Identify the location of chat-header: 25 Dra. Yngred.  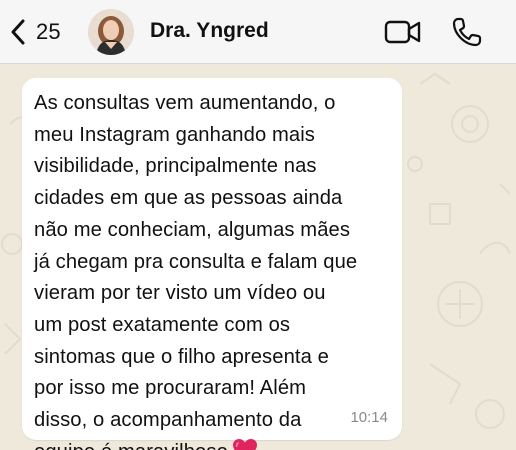
(258, 32).